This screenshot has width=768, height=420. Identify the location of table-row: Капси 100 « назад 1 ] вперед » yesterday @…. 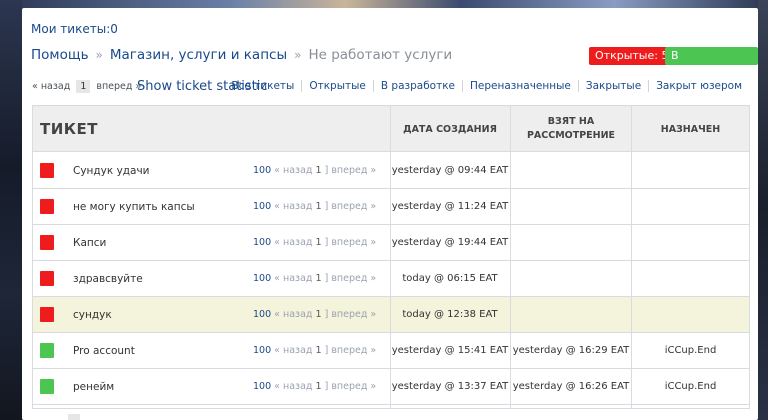
(391, 243).